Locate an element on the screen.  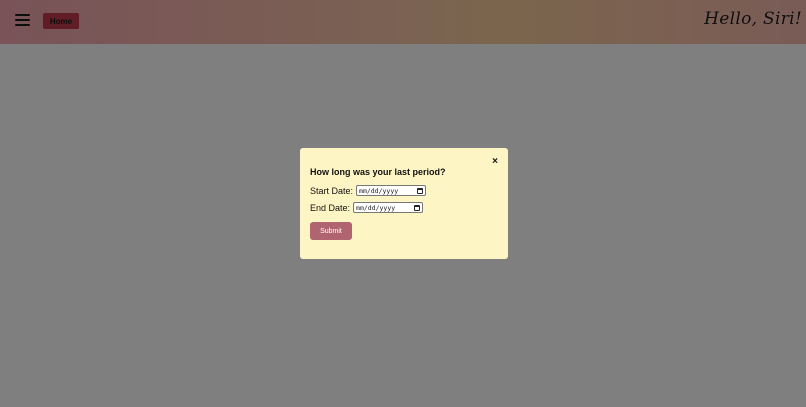
end-date-label: End Date: is located at coordinates (330, 207).